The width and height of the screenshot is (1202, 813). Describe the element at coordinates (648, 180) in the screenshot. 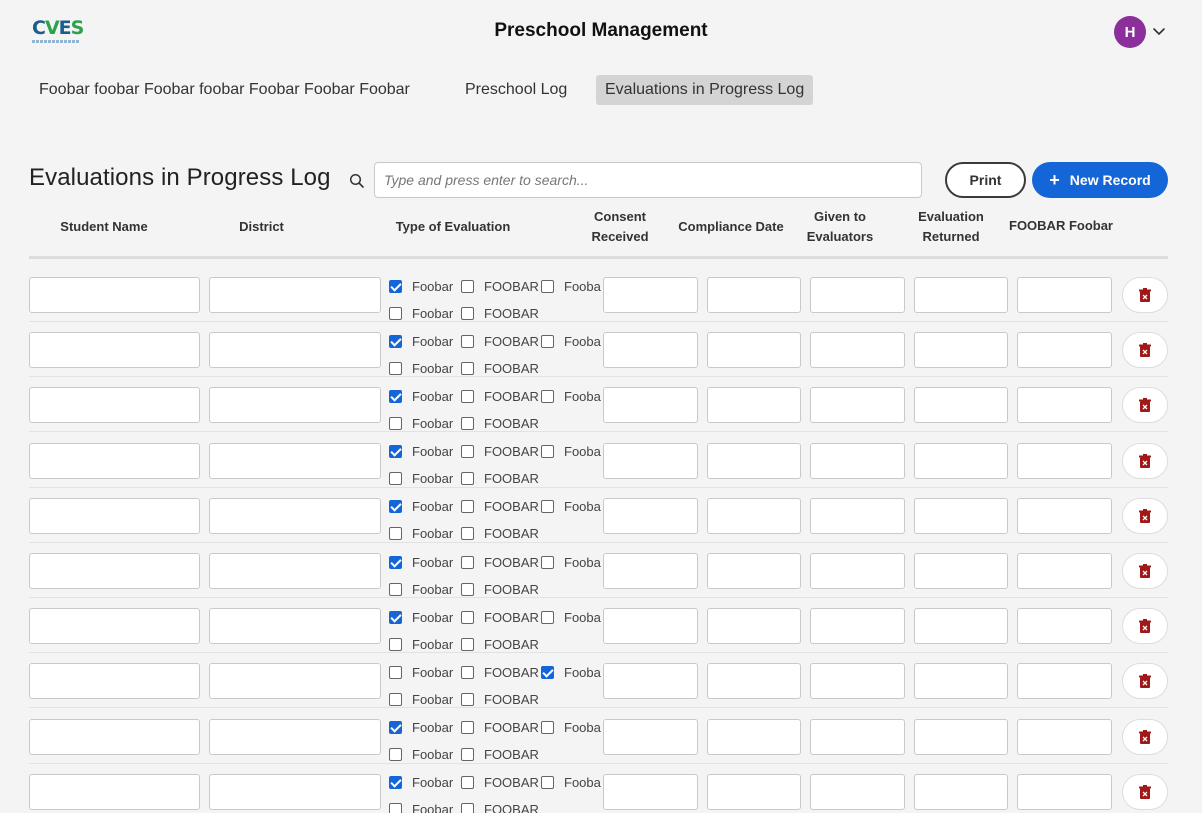

I see `search-input` at that location.